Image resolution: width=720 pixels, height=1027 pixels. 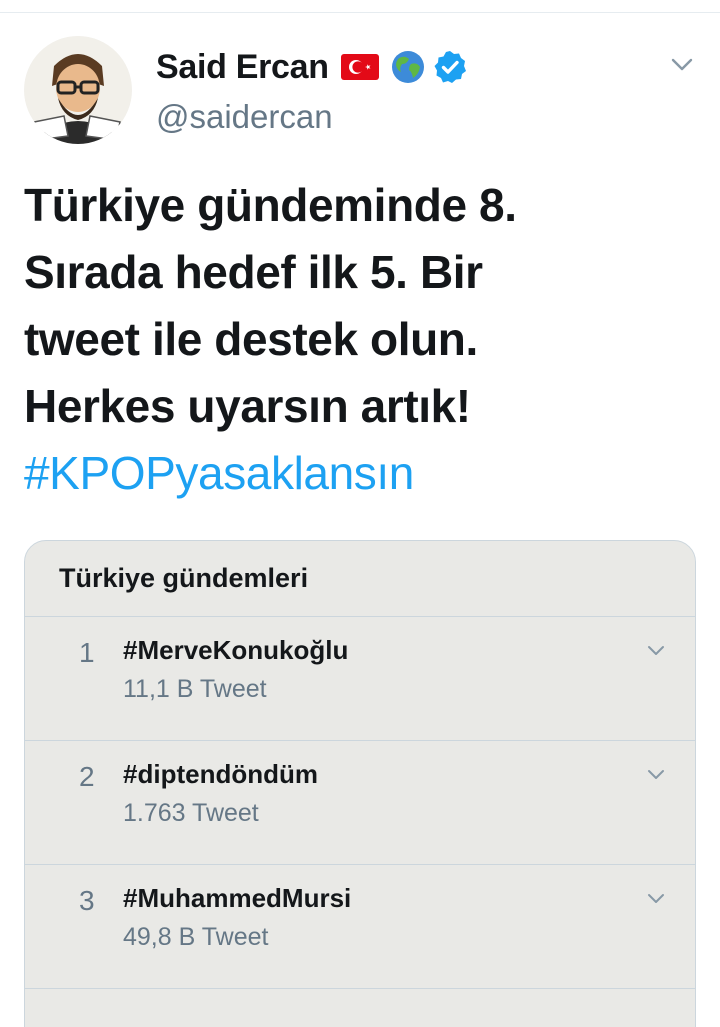 What do you see at coordinates (682, 64) in the screenshot?
I see `more-options-chevron-icon` at bounding box center [682, 64].